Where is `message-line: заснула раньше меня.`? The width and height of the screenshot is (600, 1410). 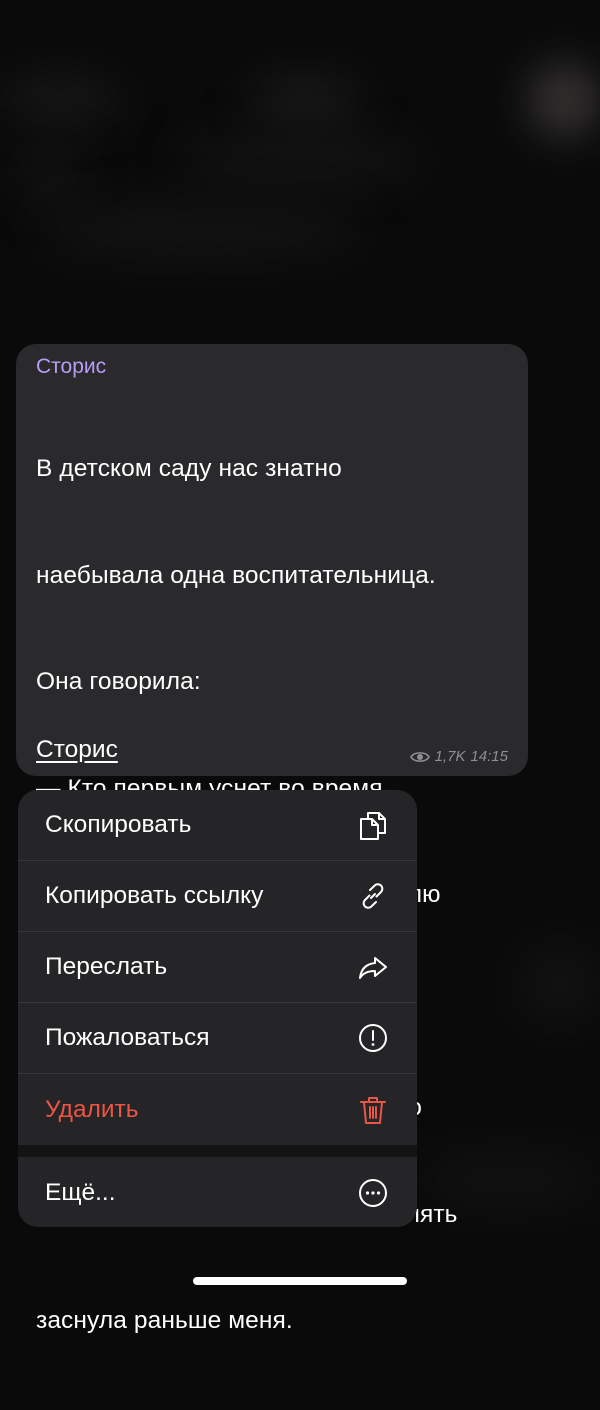 message-line: заснула раньше меня. is located at coordinates (164, 1320).